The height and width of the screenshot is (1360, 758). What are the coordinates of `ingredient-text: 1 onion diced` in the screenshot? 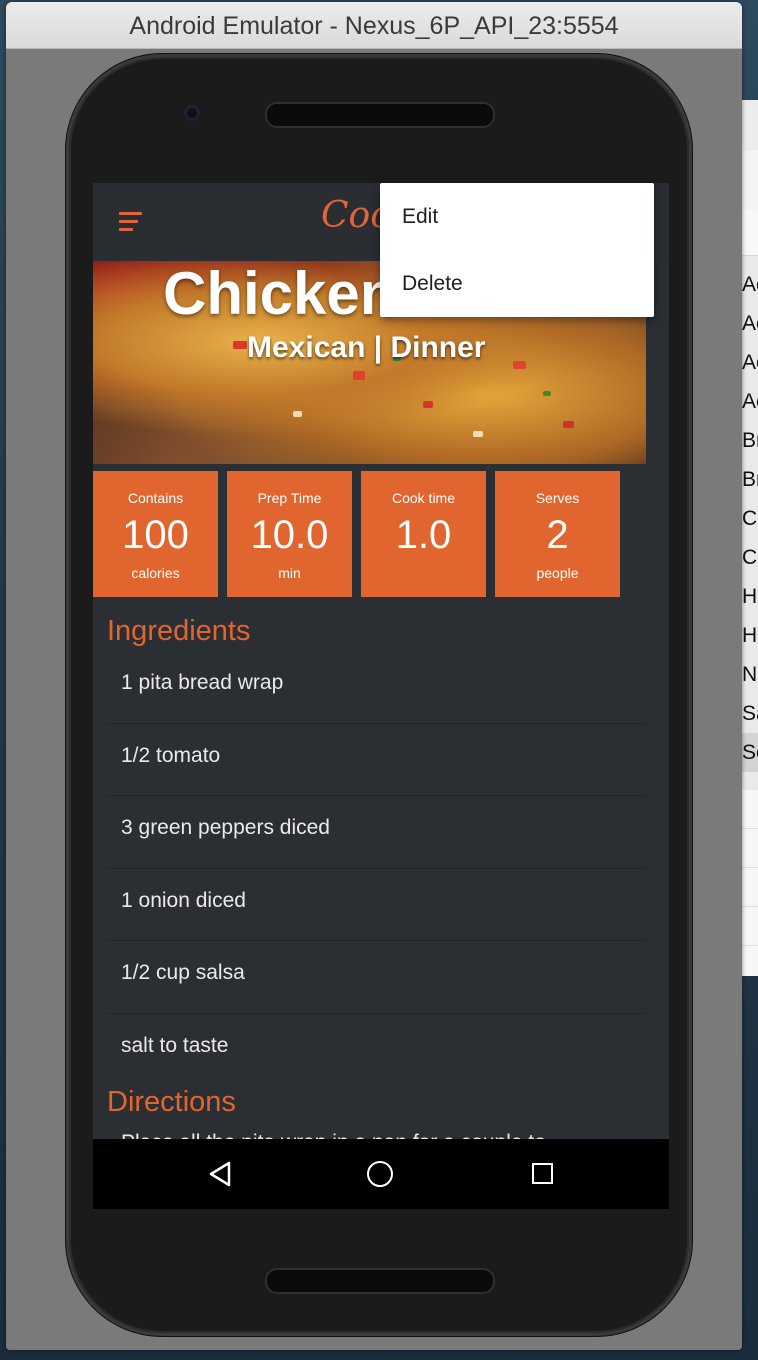 It's located at (183, 900).